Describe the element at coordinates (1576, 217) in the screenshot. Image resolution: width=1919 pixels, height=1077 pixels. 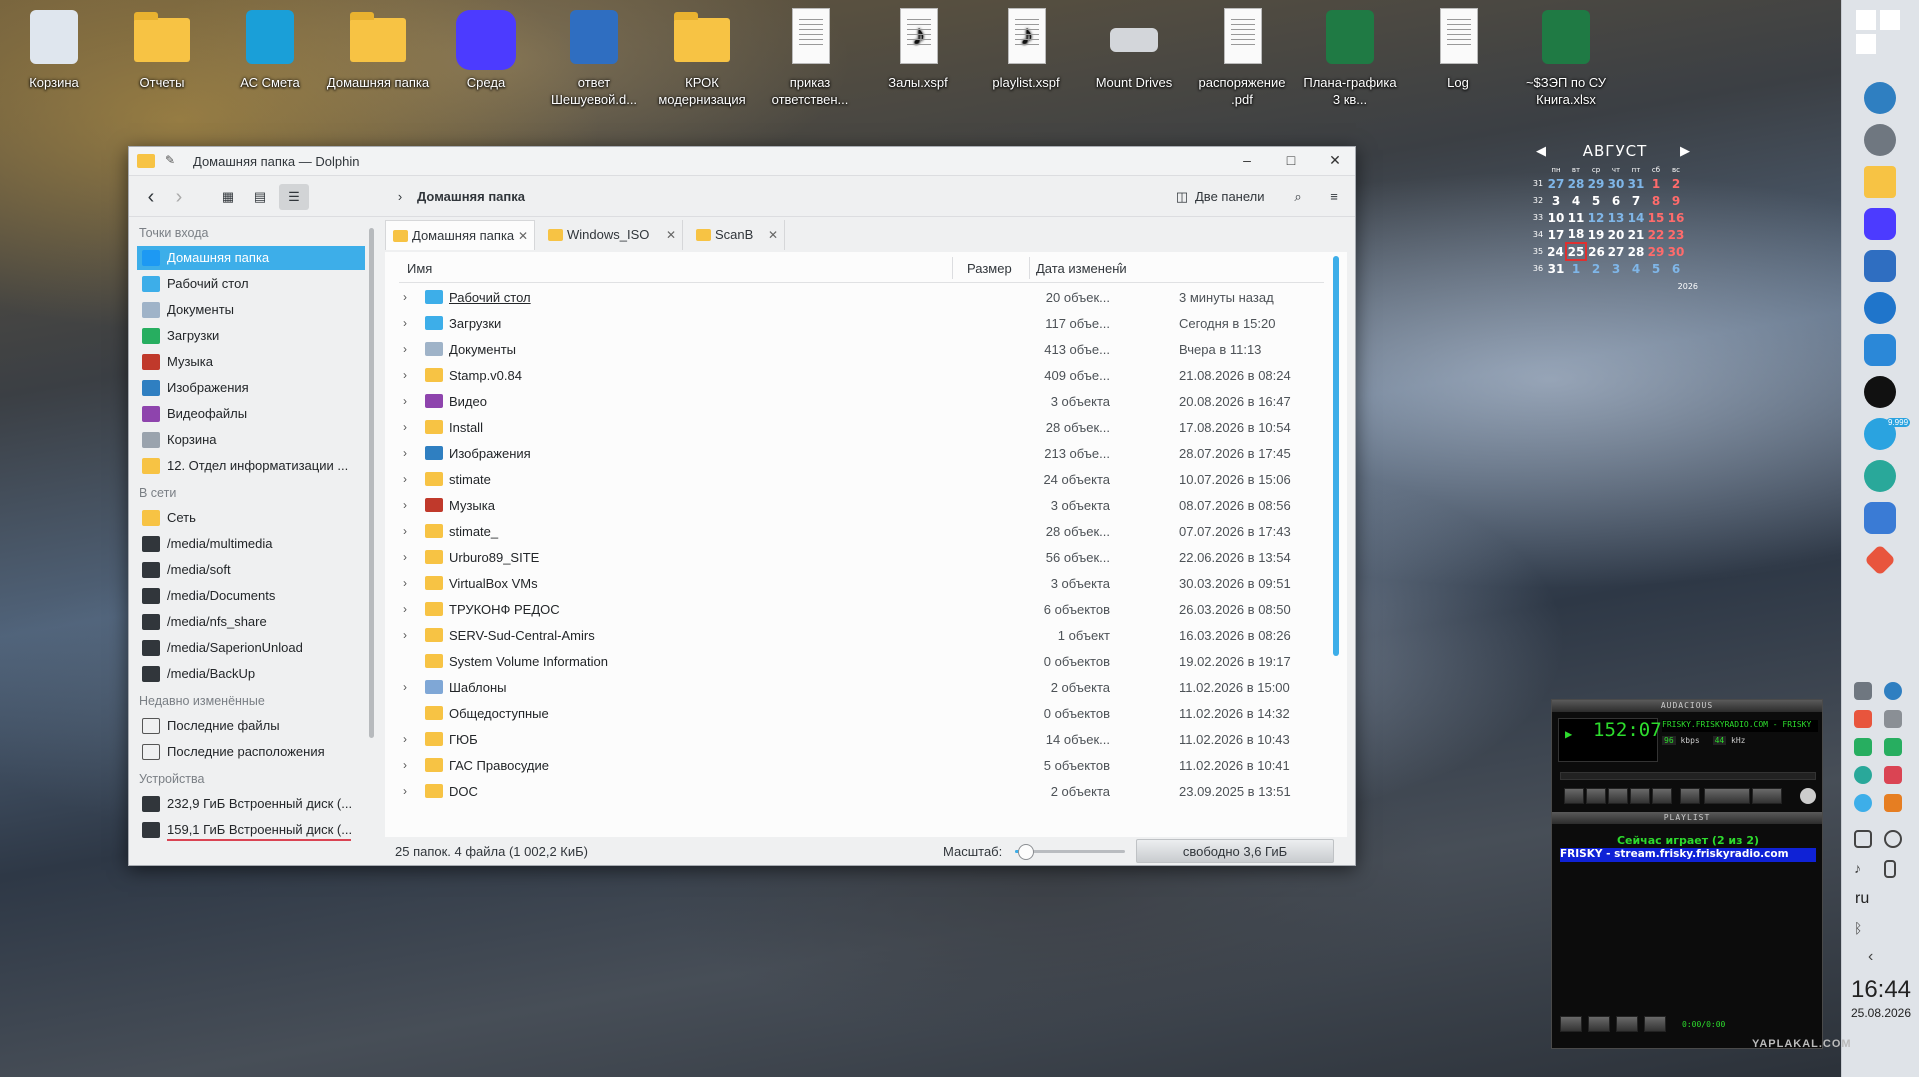
I see `calendar-day: 11` at that location.